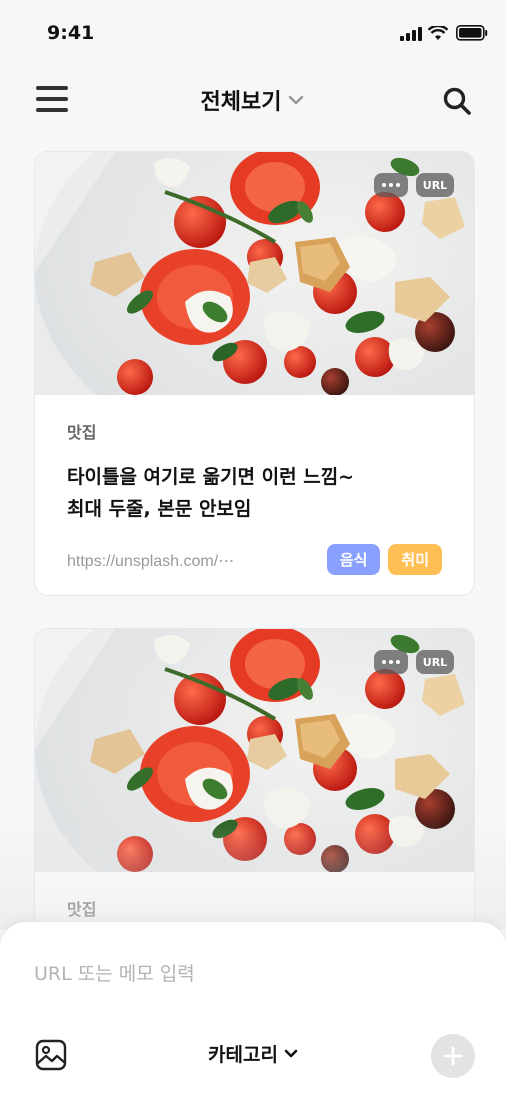 The width and height of the screenshot is (506, 1094). I want to click on card-title: 타이틀을 여기로 옮기면 이런 느낌~ 최대 두줄, 본문 안보임, so click(254, 493).